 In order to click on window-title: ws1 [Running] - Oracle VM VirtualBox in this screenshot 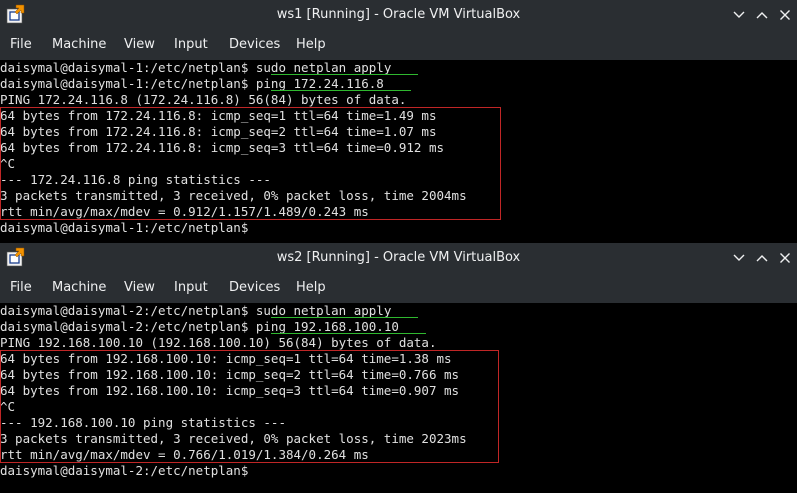, I will do `click(398, 14)`.